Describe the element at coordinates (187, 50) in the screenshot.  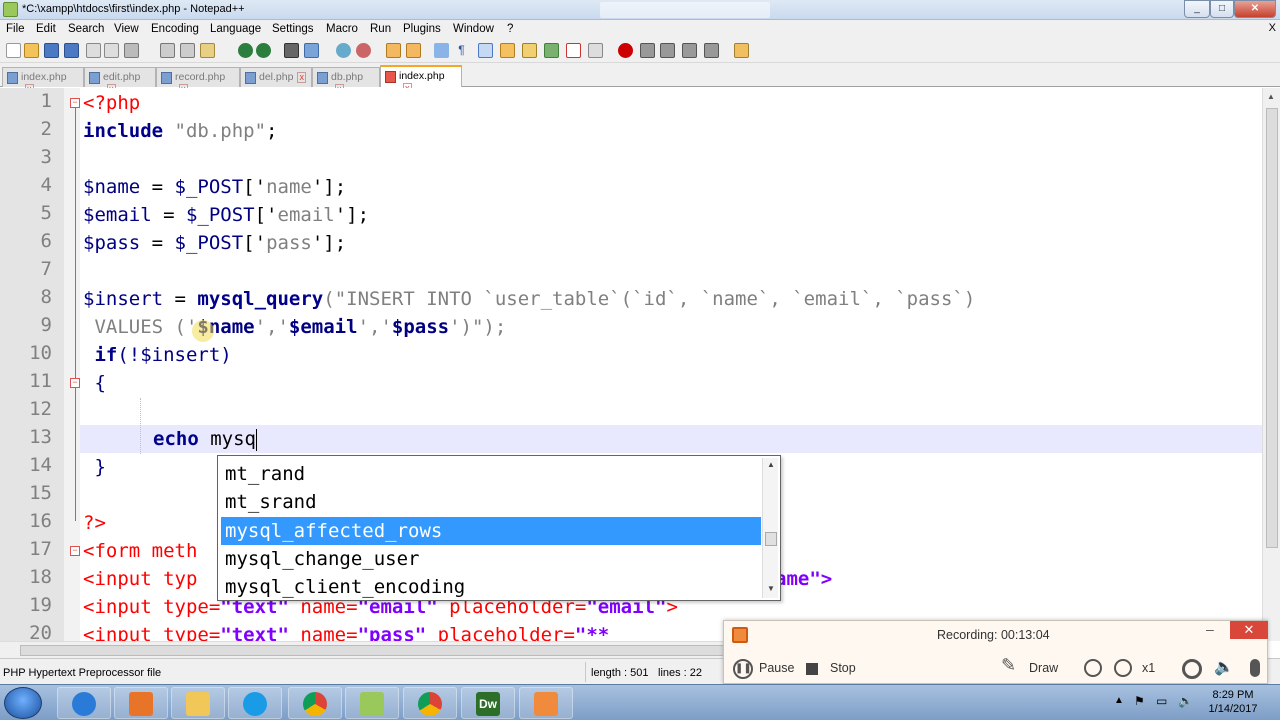
I see `copy-icon` at that location.